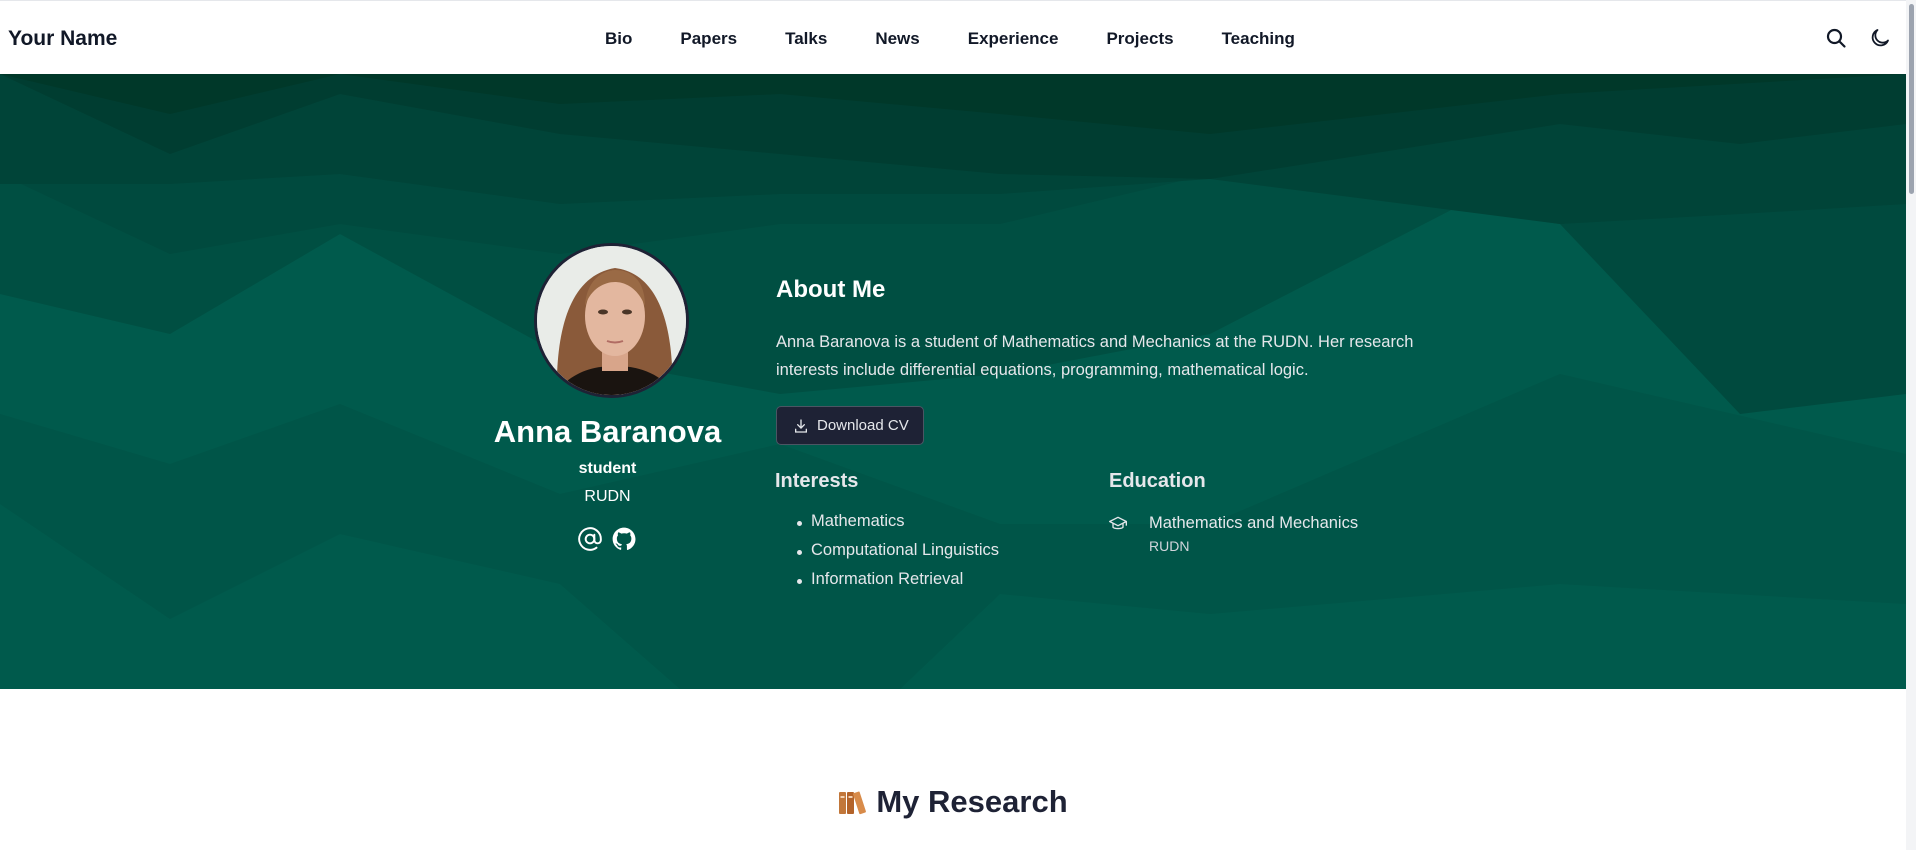 The width and height of the screenshot is (1916, 850). What do you see at coordinates (831, 289) in the screenshot?
I see `about-title: About Me` at bounding box center [831, 289].